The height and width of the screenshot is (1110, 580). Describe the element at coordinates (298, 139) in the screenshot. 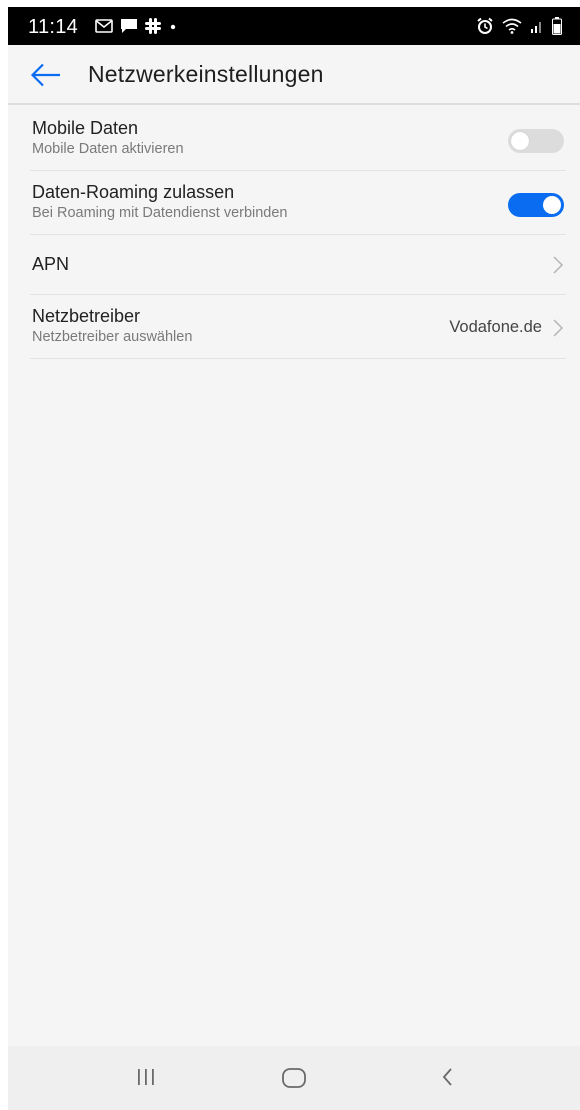

I see `setting-mobile-data: Mobile Daten Mobile Daten aktivieren` at that location.